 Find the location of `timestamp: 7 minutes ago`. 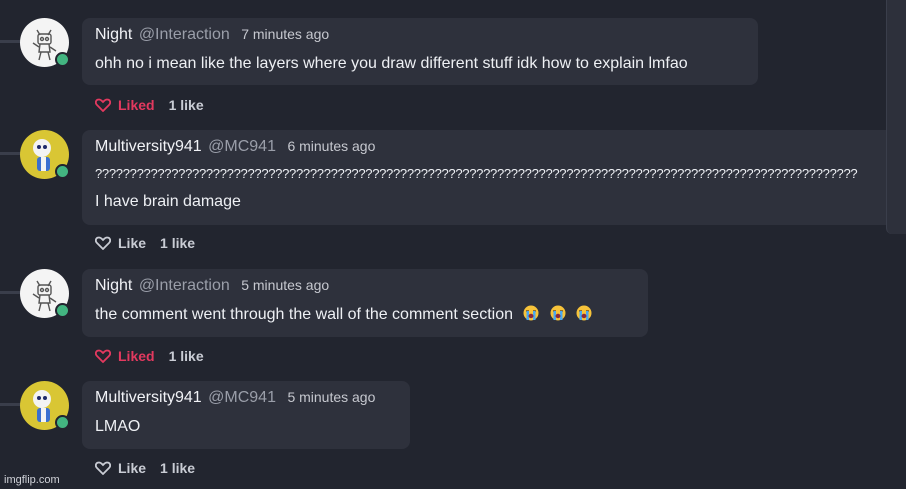

timestamp: 7 minutes ago is located at coordinates (285, 34).